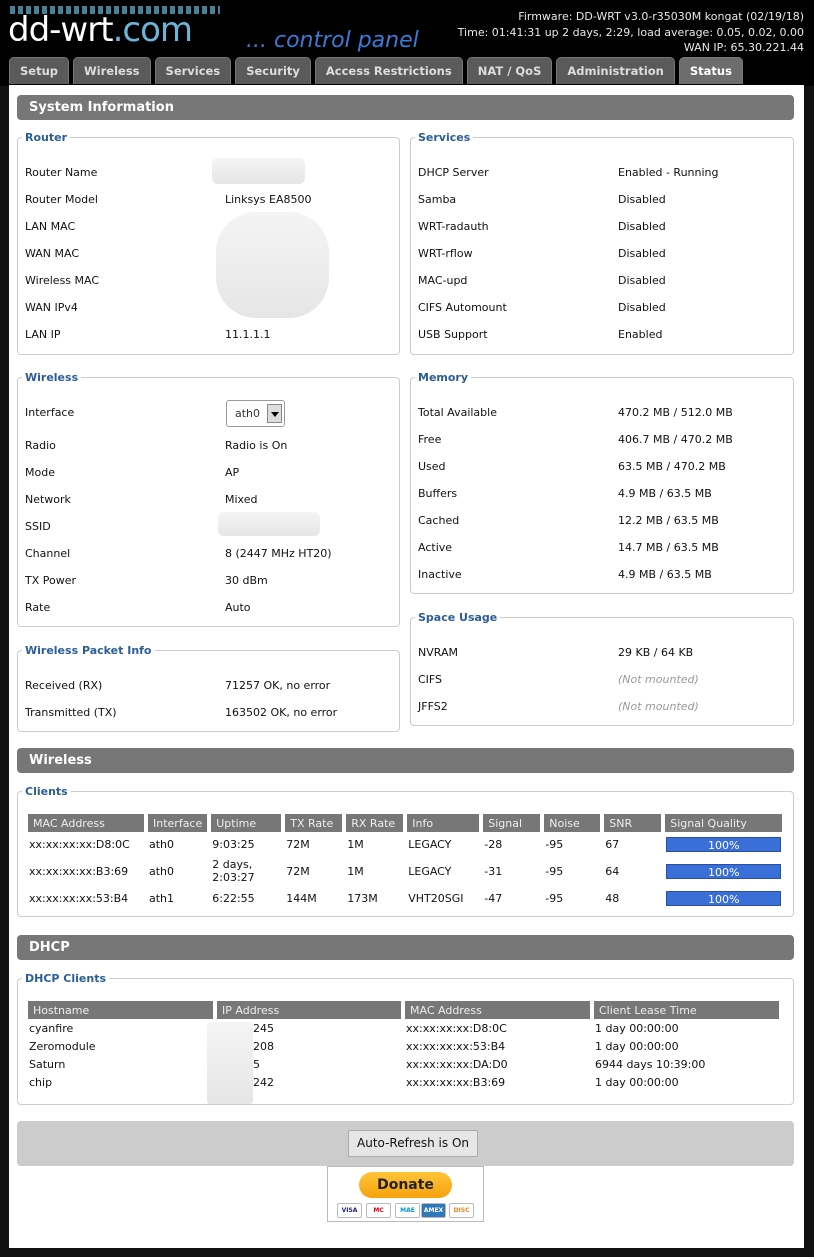 The height and width of the screenshot is (1257, 814). What do you see at coordinates (181, 712) in the screenshot?
I see `transmitted-row: Transmitted (TX) 163502 OK, no error` at bounding box center [181, 712].